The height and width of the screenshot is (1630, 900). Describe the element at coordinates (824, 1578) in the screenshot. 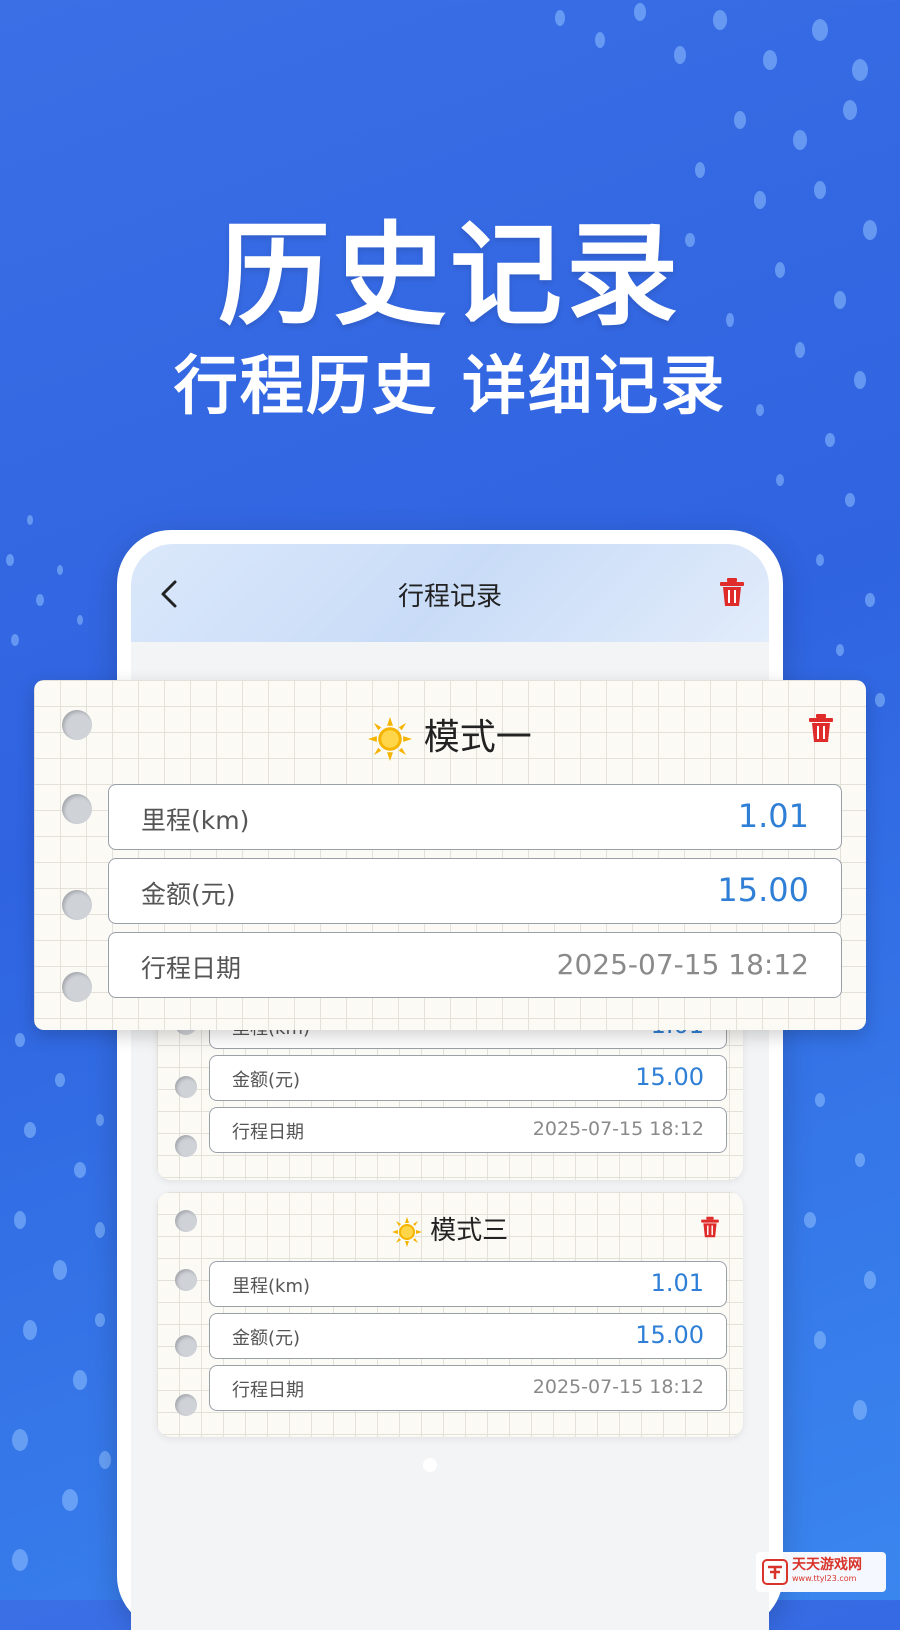

I see `watermark-url: www.ttyl23.com` at that location.